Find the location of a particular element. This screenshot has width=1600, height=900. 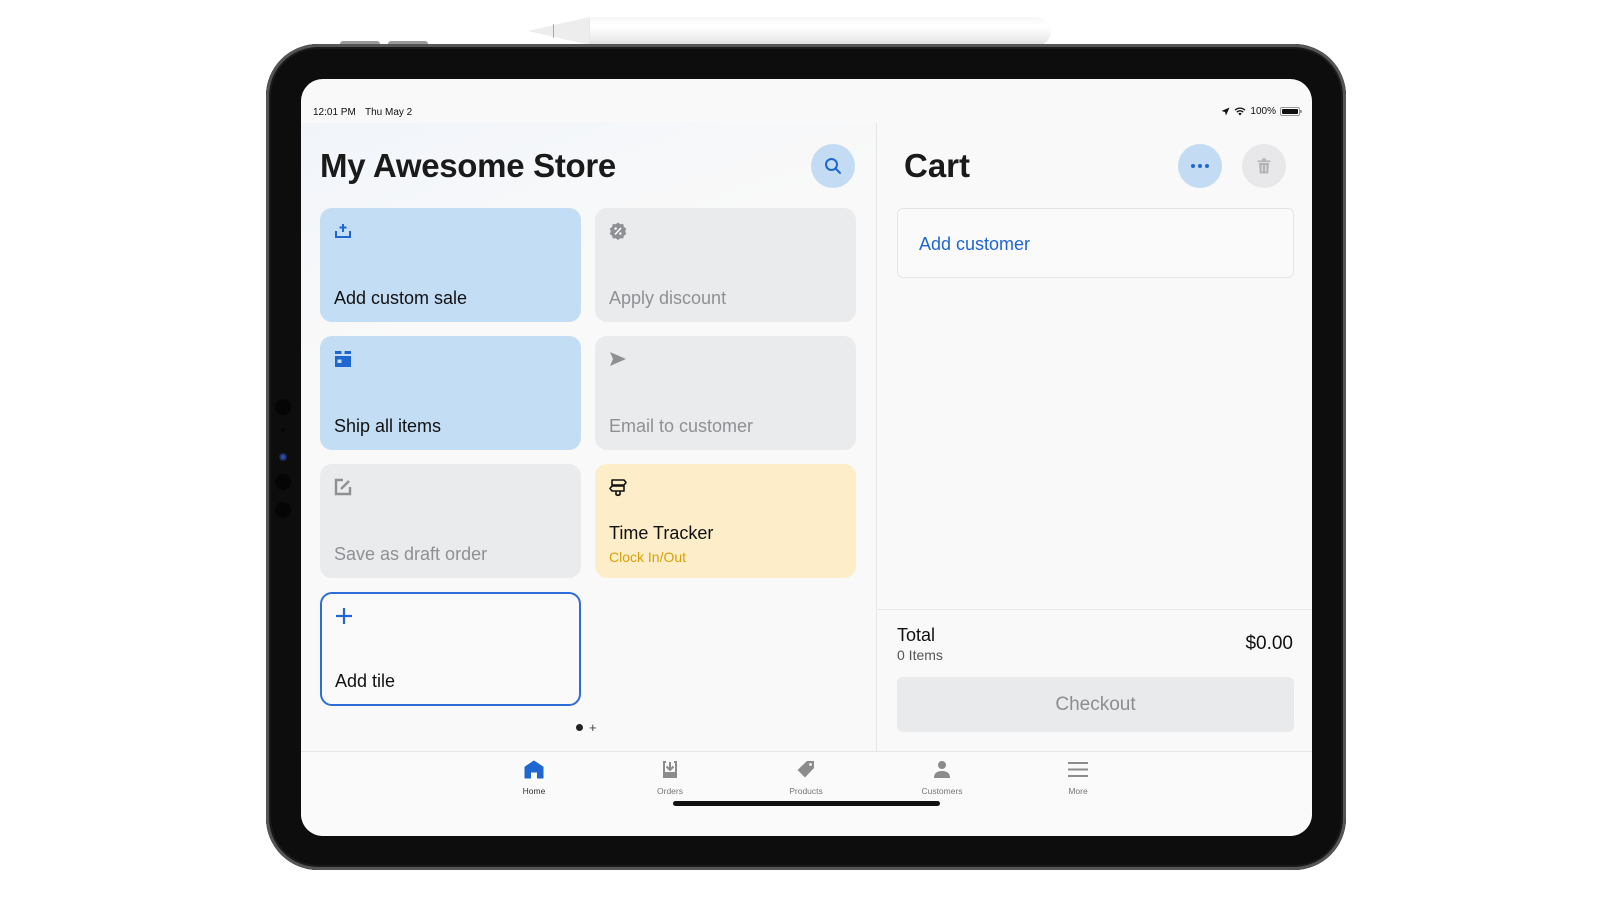

tab-products: Products is located at coordinates (806, 777).